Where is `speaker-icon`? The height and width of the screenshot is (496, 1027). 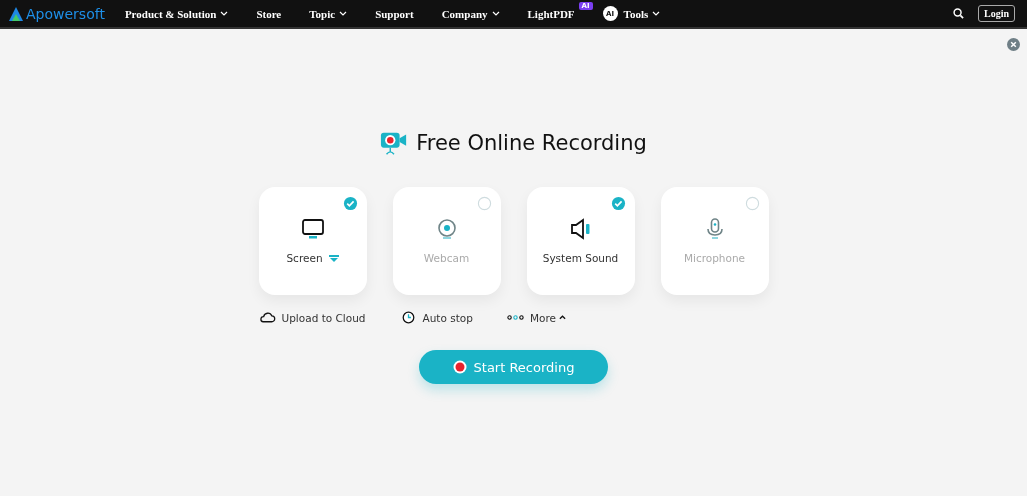 speaker-icon is located at coordinates (580, 229).